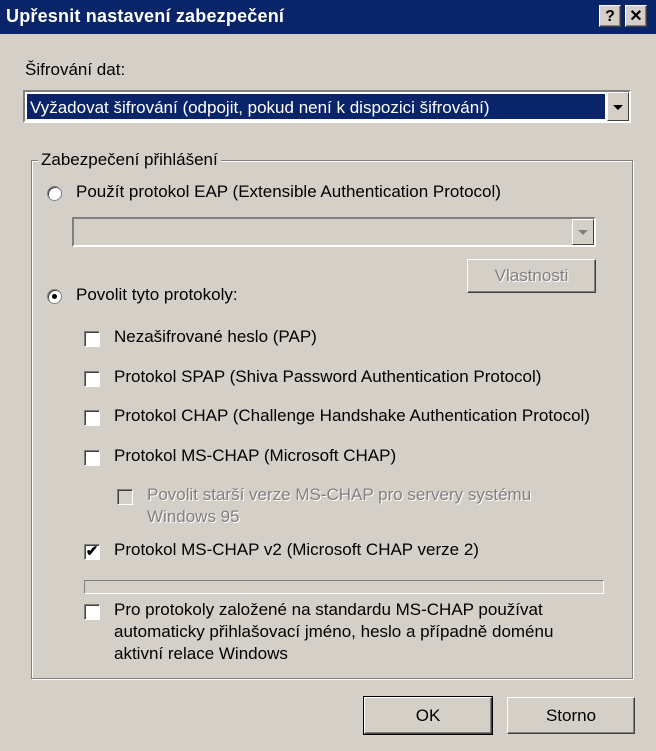 Image resolution: width=656 pixels, height=751 pixels. Describe the element at coordinates (145, 16) in the screenshot. I see `window-title: Upřesnit nastavení zabezpečení` at that location.